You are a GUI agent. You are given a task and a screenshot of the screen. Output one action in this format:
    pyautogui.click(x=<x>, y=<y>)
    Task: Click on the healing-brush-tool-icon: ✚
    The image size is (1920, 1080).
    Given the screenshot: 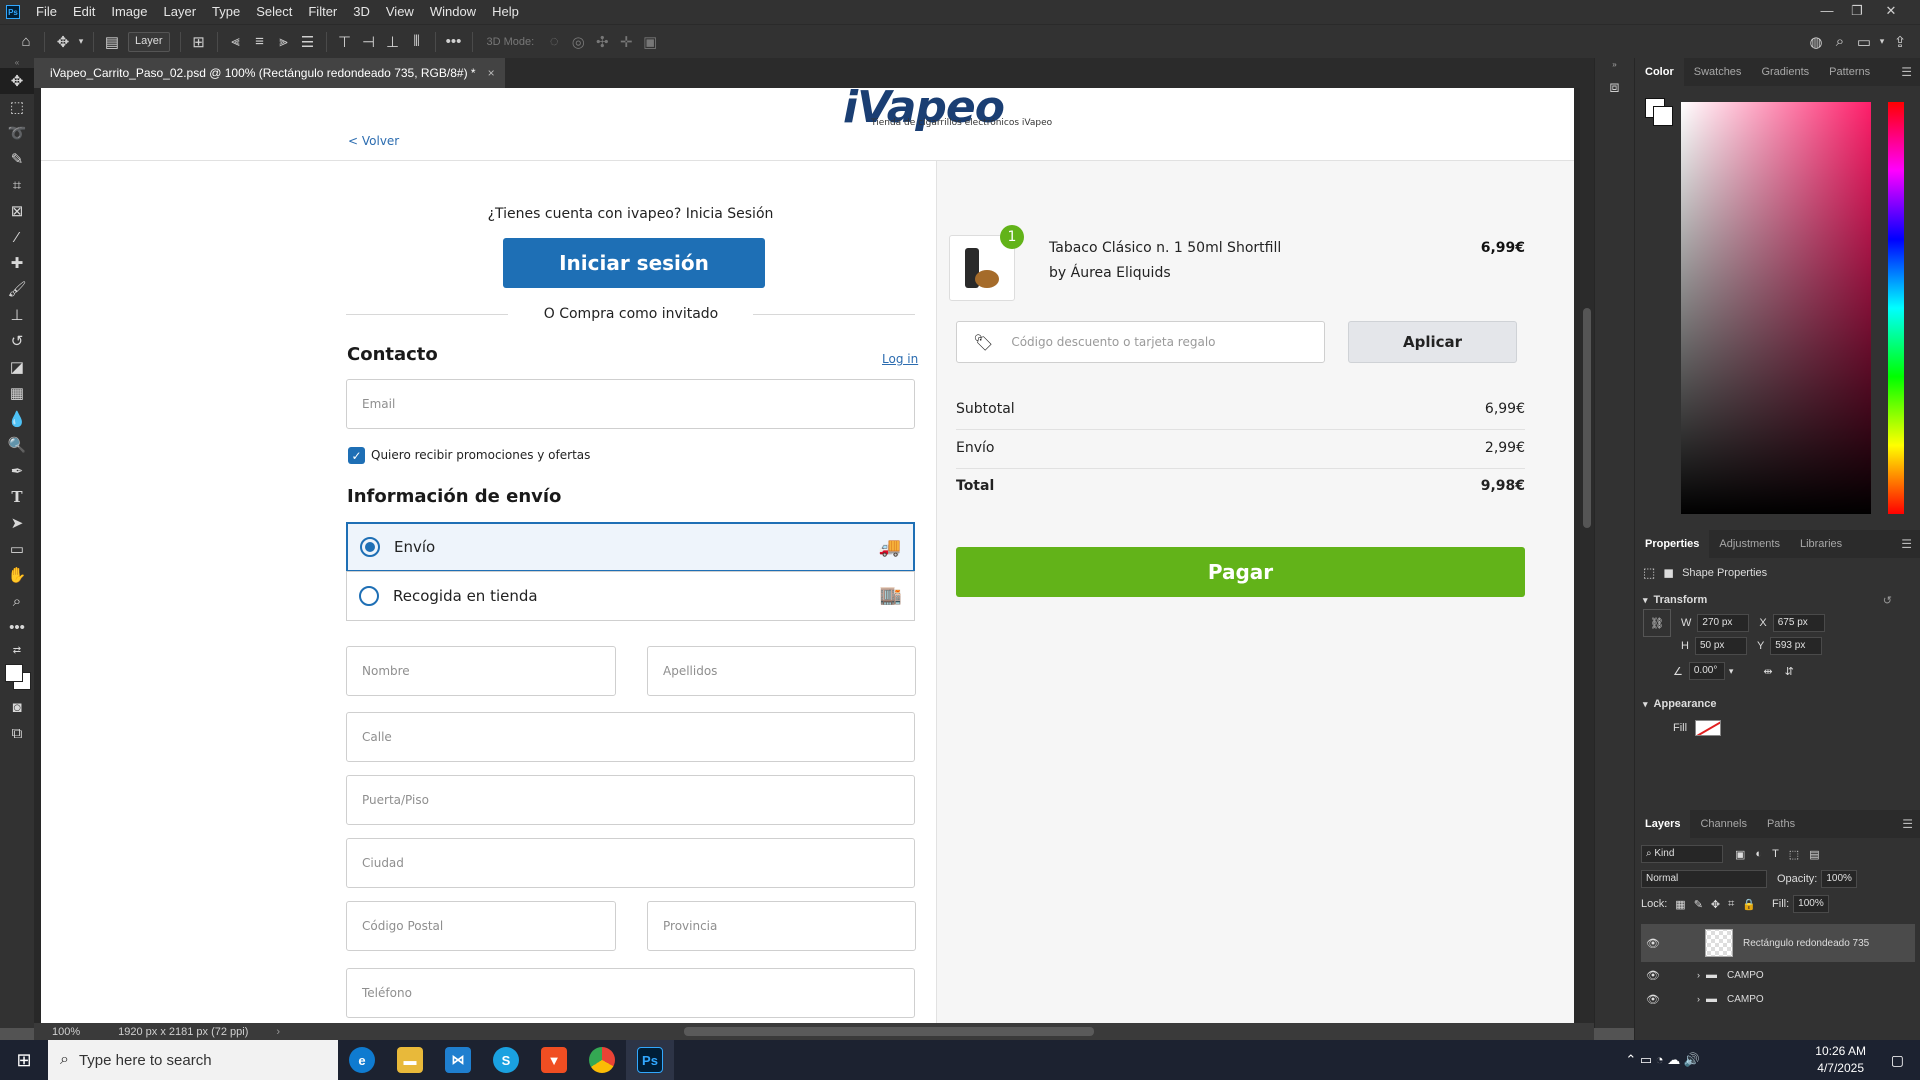 What is the action you would take?
    pyautogui.click(x=17, y=263)
    